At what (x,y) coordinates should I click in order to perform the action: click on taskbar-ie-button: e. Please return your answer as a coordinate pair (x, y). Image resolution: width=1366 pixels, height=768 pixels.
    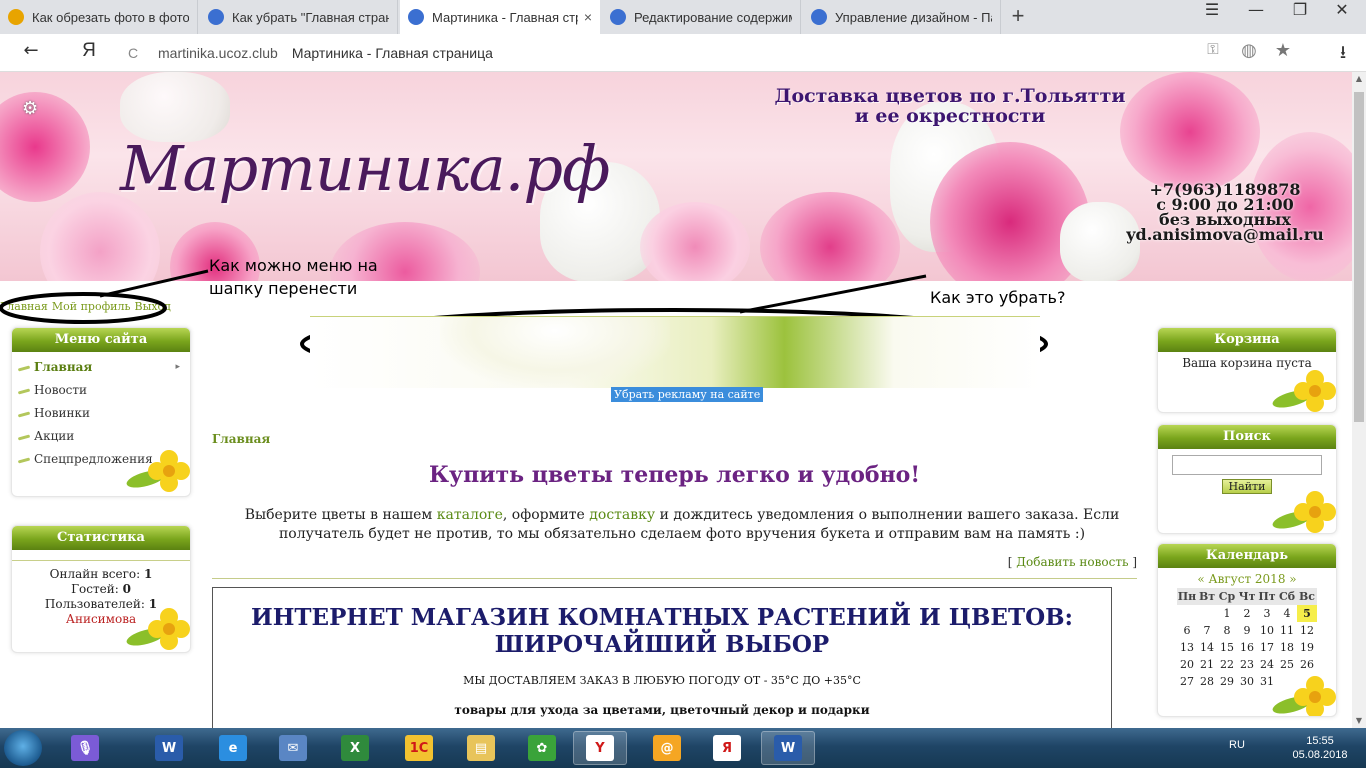
    Looking at the image, I should click on (233, 748).